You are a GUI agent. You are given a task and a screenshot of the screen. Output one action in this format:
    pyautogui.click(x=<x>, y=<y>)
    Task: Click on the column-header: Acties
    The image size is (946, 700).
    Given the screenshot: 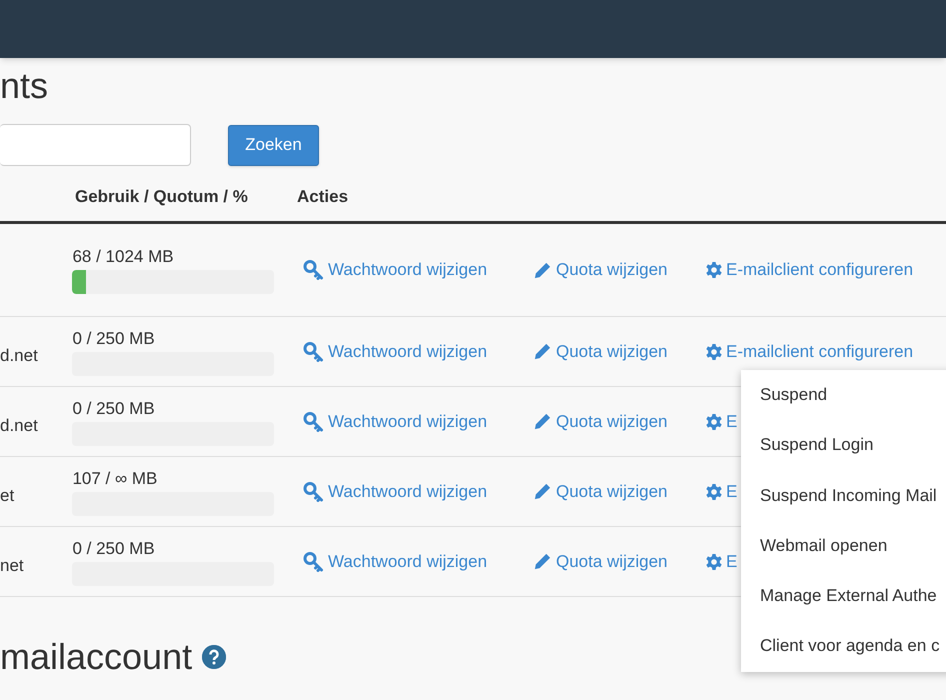 What is the action you would take?
    pyautogui.click(x=322, y=196)
    